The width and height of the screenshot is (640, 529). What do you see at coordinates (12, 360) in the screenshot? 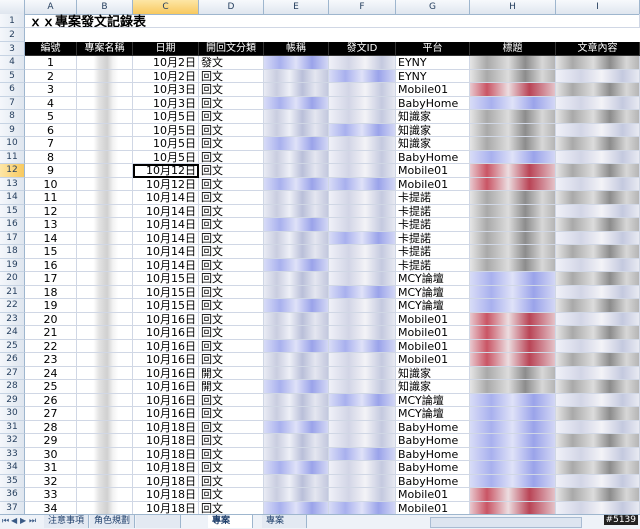
I see `row-header-26: 26` at bounding box center [12, 360].